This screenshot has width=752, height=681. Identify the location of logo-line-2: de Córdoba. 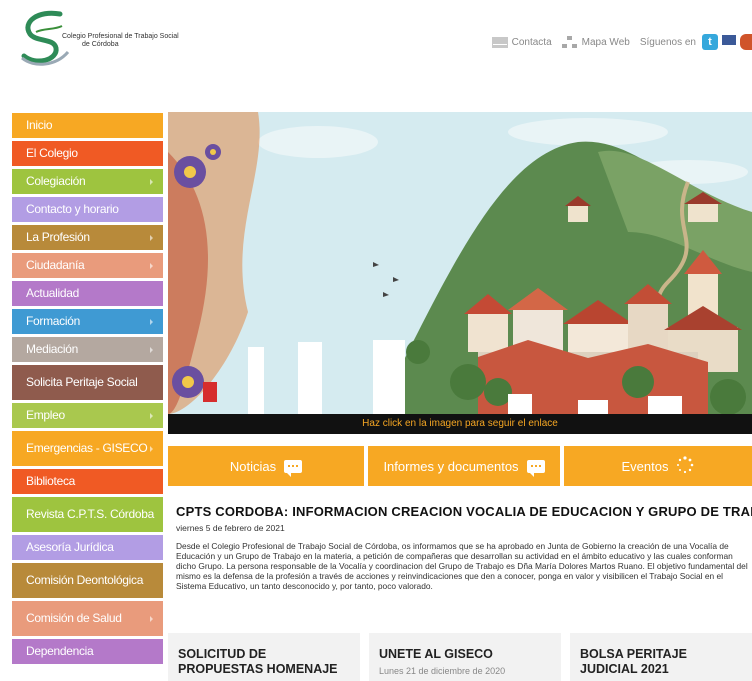
(100, 44).